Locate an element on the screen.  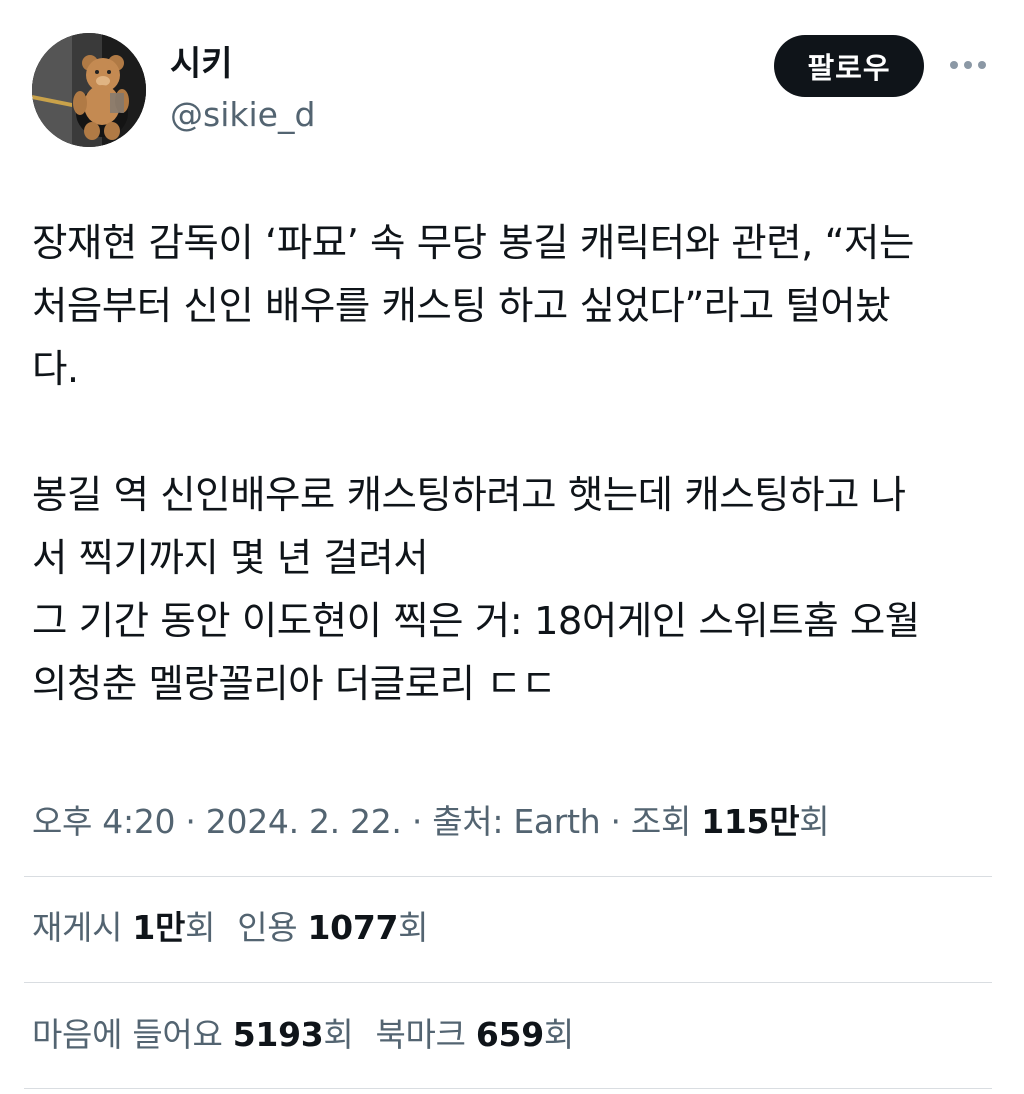
tweet-line: 서 찍기까지 몇 년 걸려서 is located at coordinates (230, 558).